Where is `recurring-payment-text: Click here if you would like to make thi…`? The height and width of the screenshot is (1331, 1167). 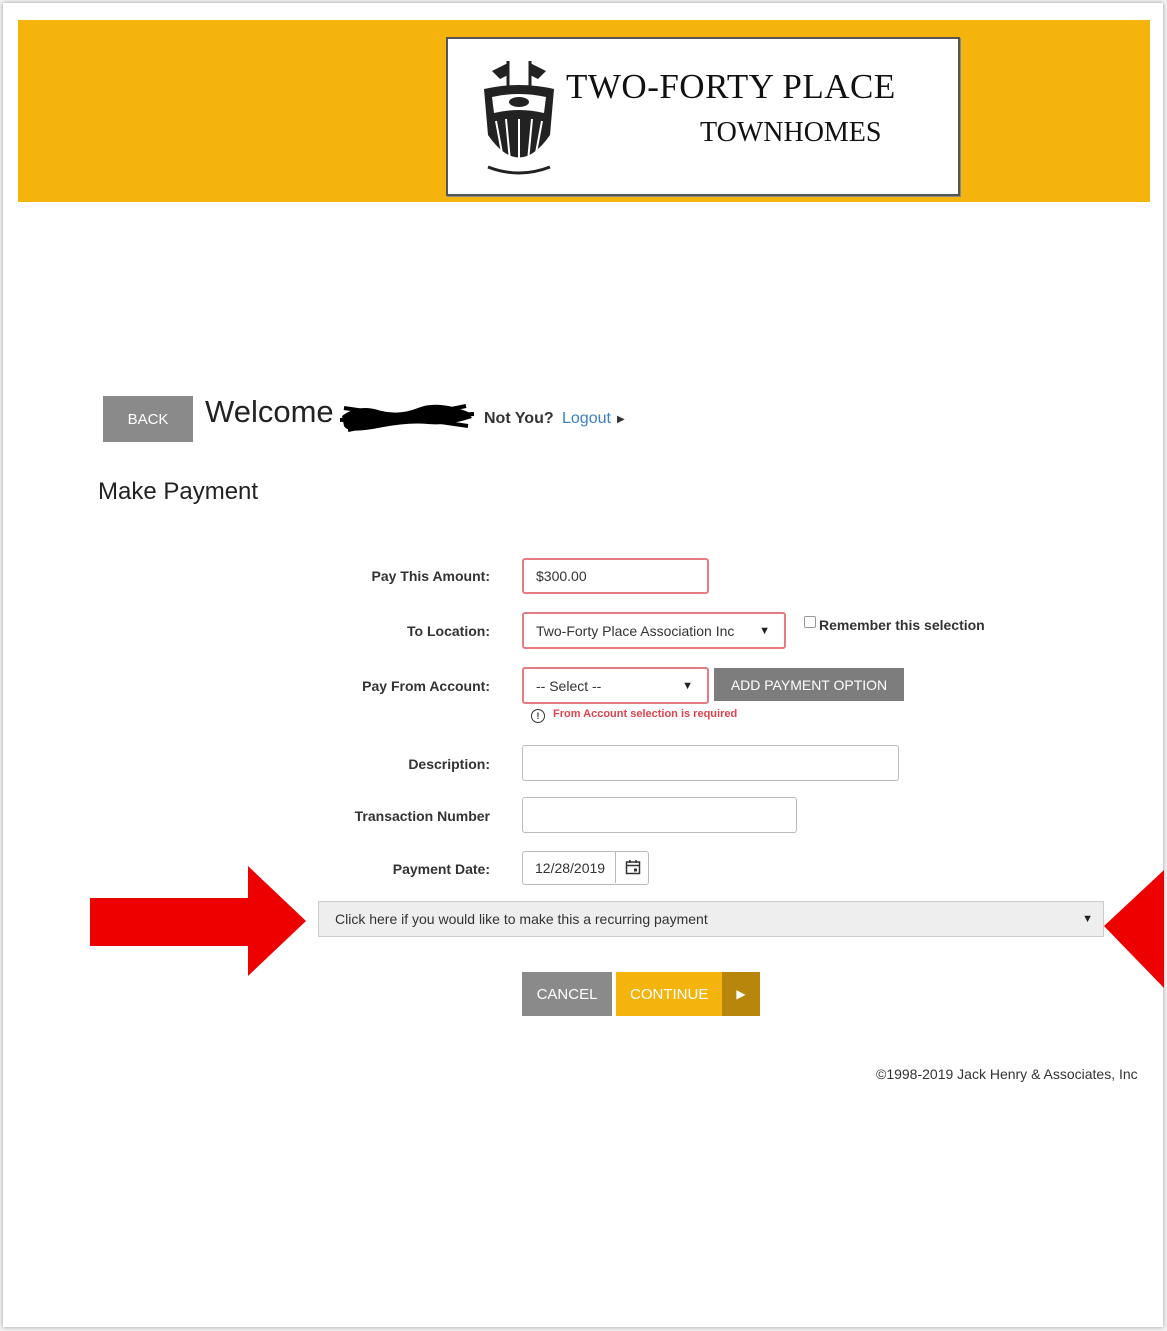
recurring-payment-text: Click here if you would like to make thi… is located at coordinates (521, 919).